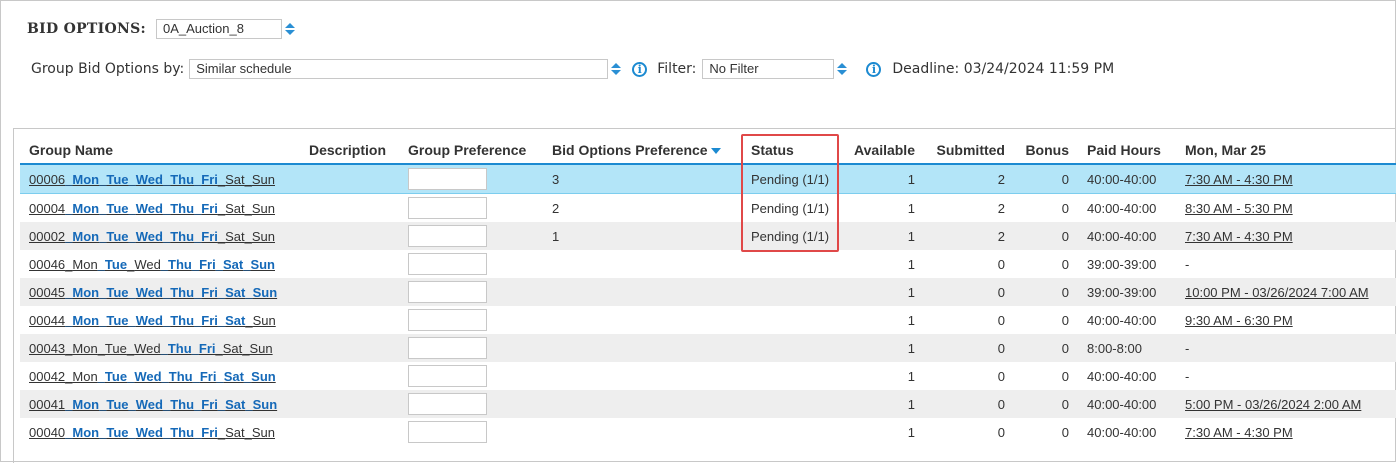 This screenshot has width=1396, height=463. I want to click on col-bonus: Bonus, so click(1046, 151).